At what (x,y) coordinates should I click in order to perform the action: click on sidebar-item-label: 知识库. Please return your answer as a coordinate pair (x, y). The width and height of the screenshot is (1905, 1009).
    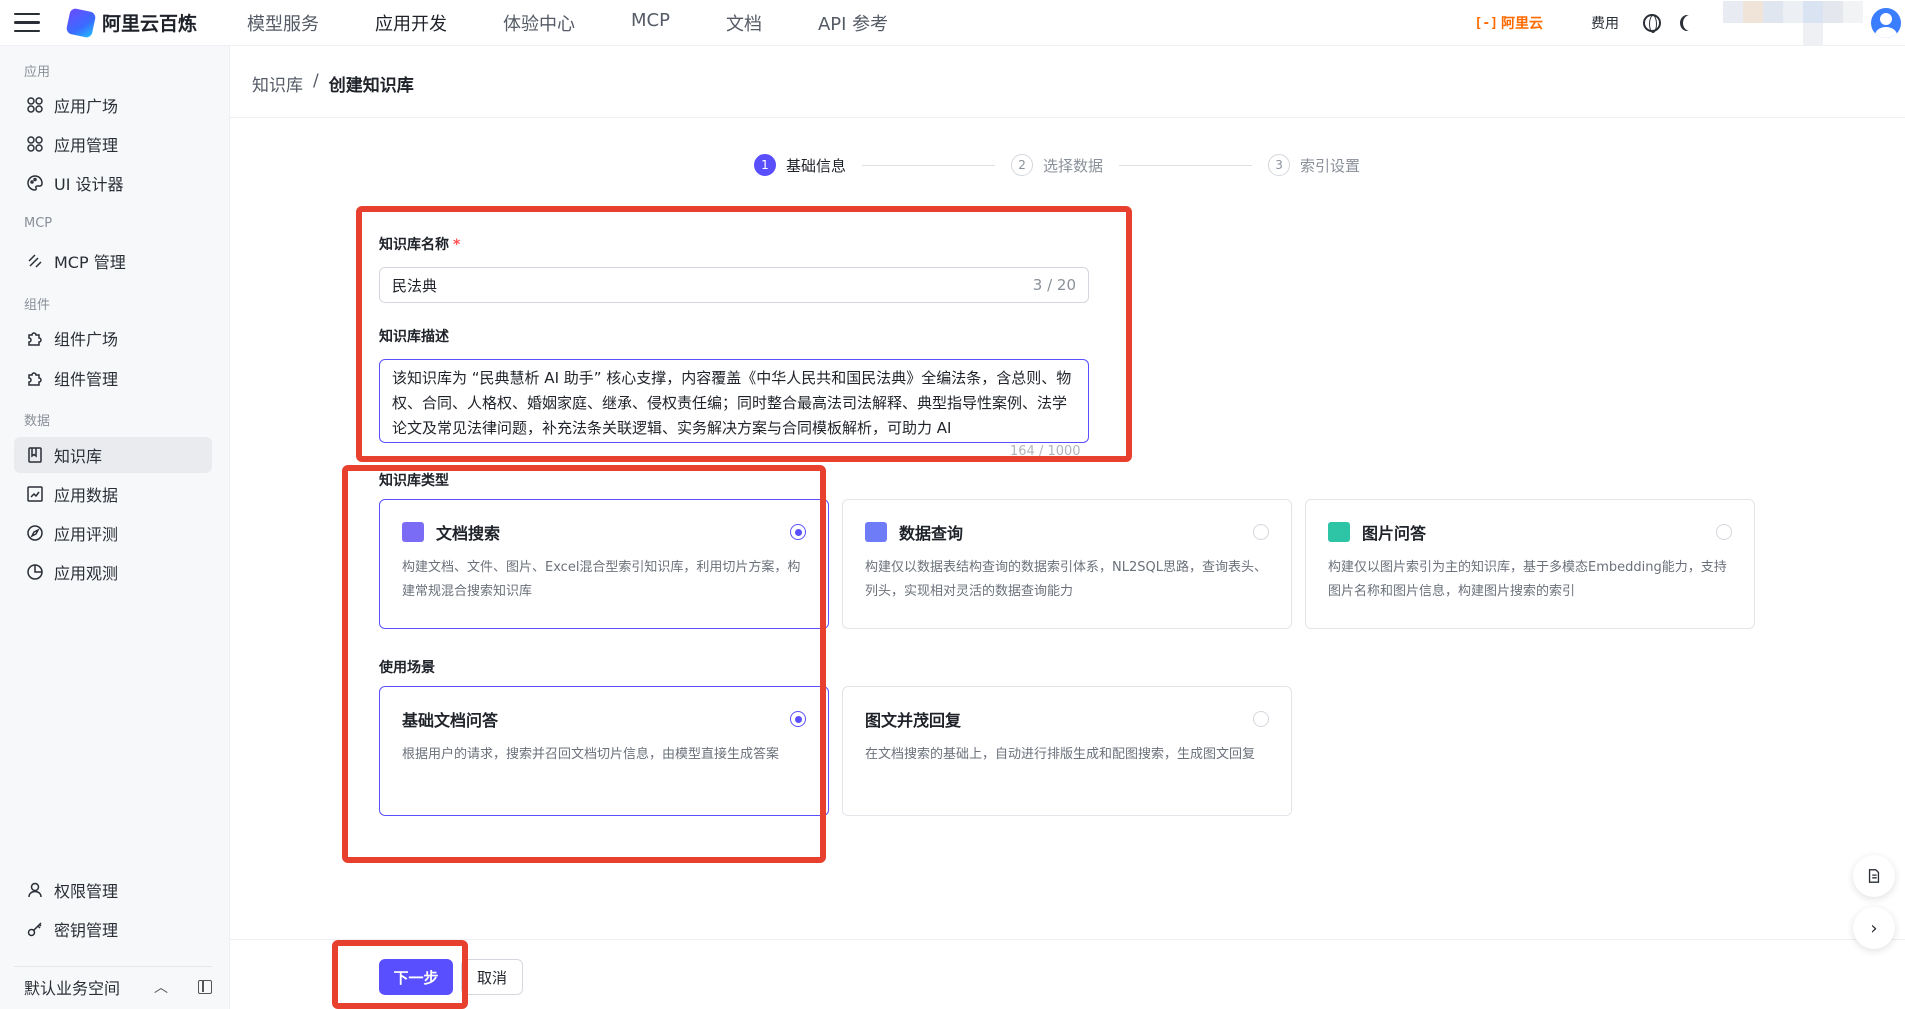
    Looking at the image, I should click on (78, 456).